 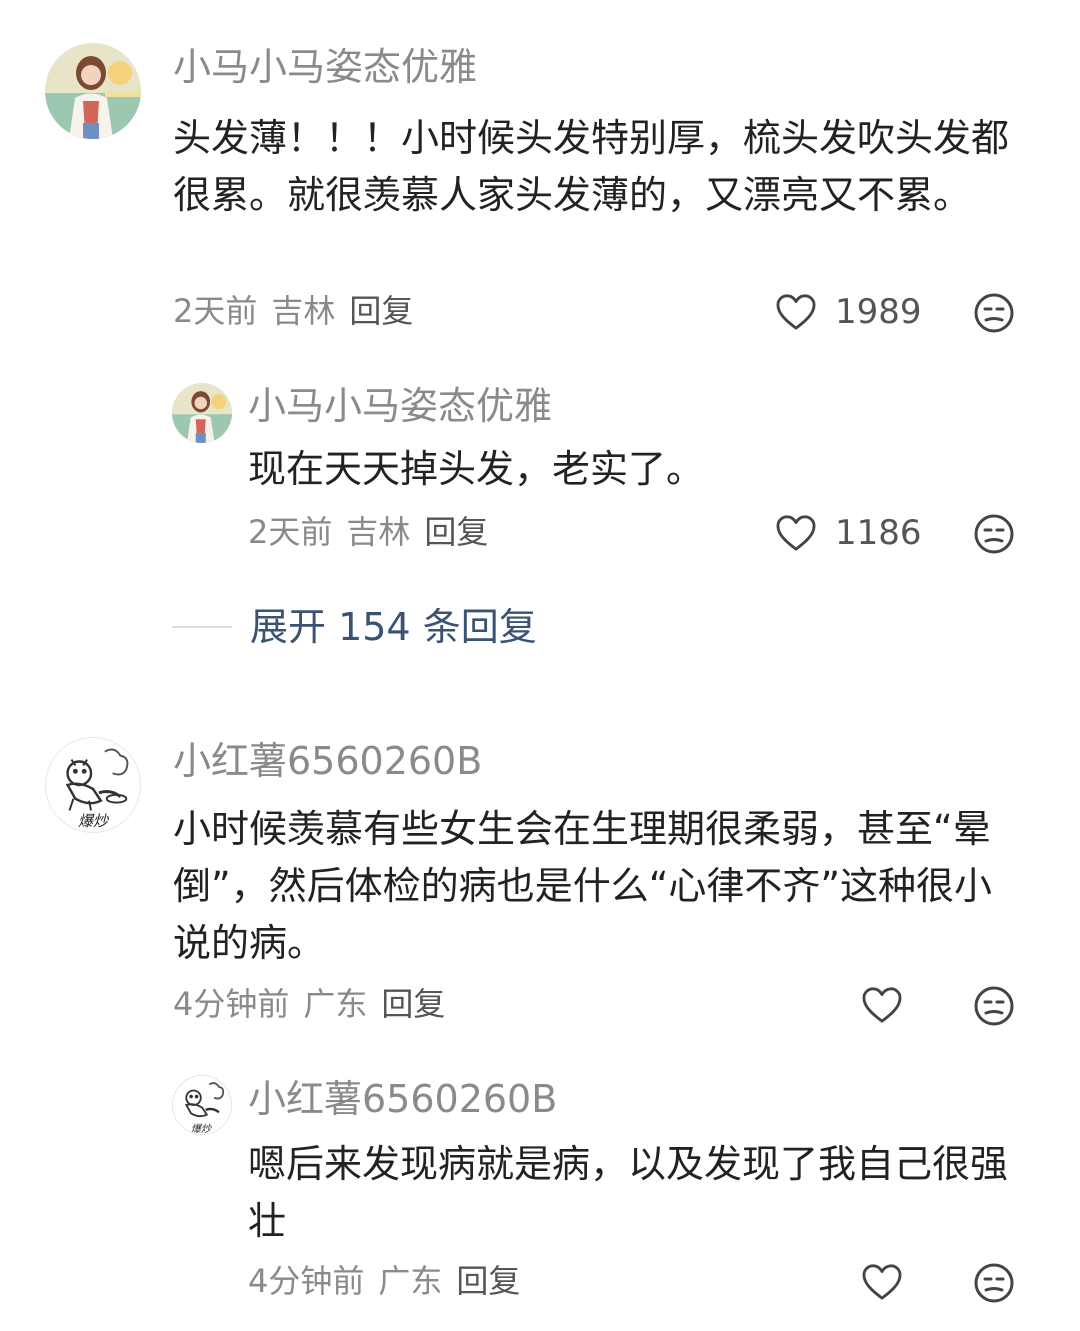 I want to click on like-count: 1186, so click(x=878, y=533).